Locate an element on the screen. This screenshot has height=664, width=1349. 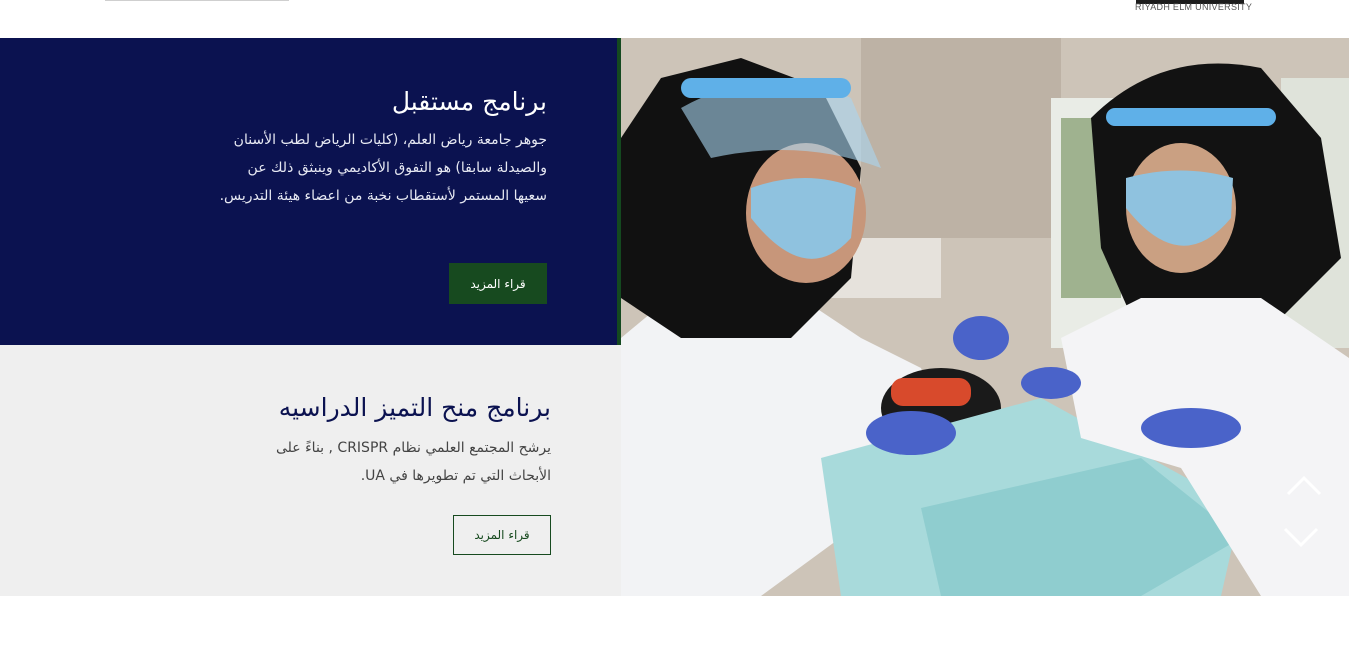
university-logo: RIYADH ELM UNIVERSITY is located at coordinates (1191, 7).